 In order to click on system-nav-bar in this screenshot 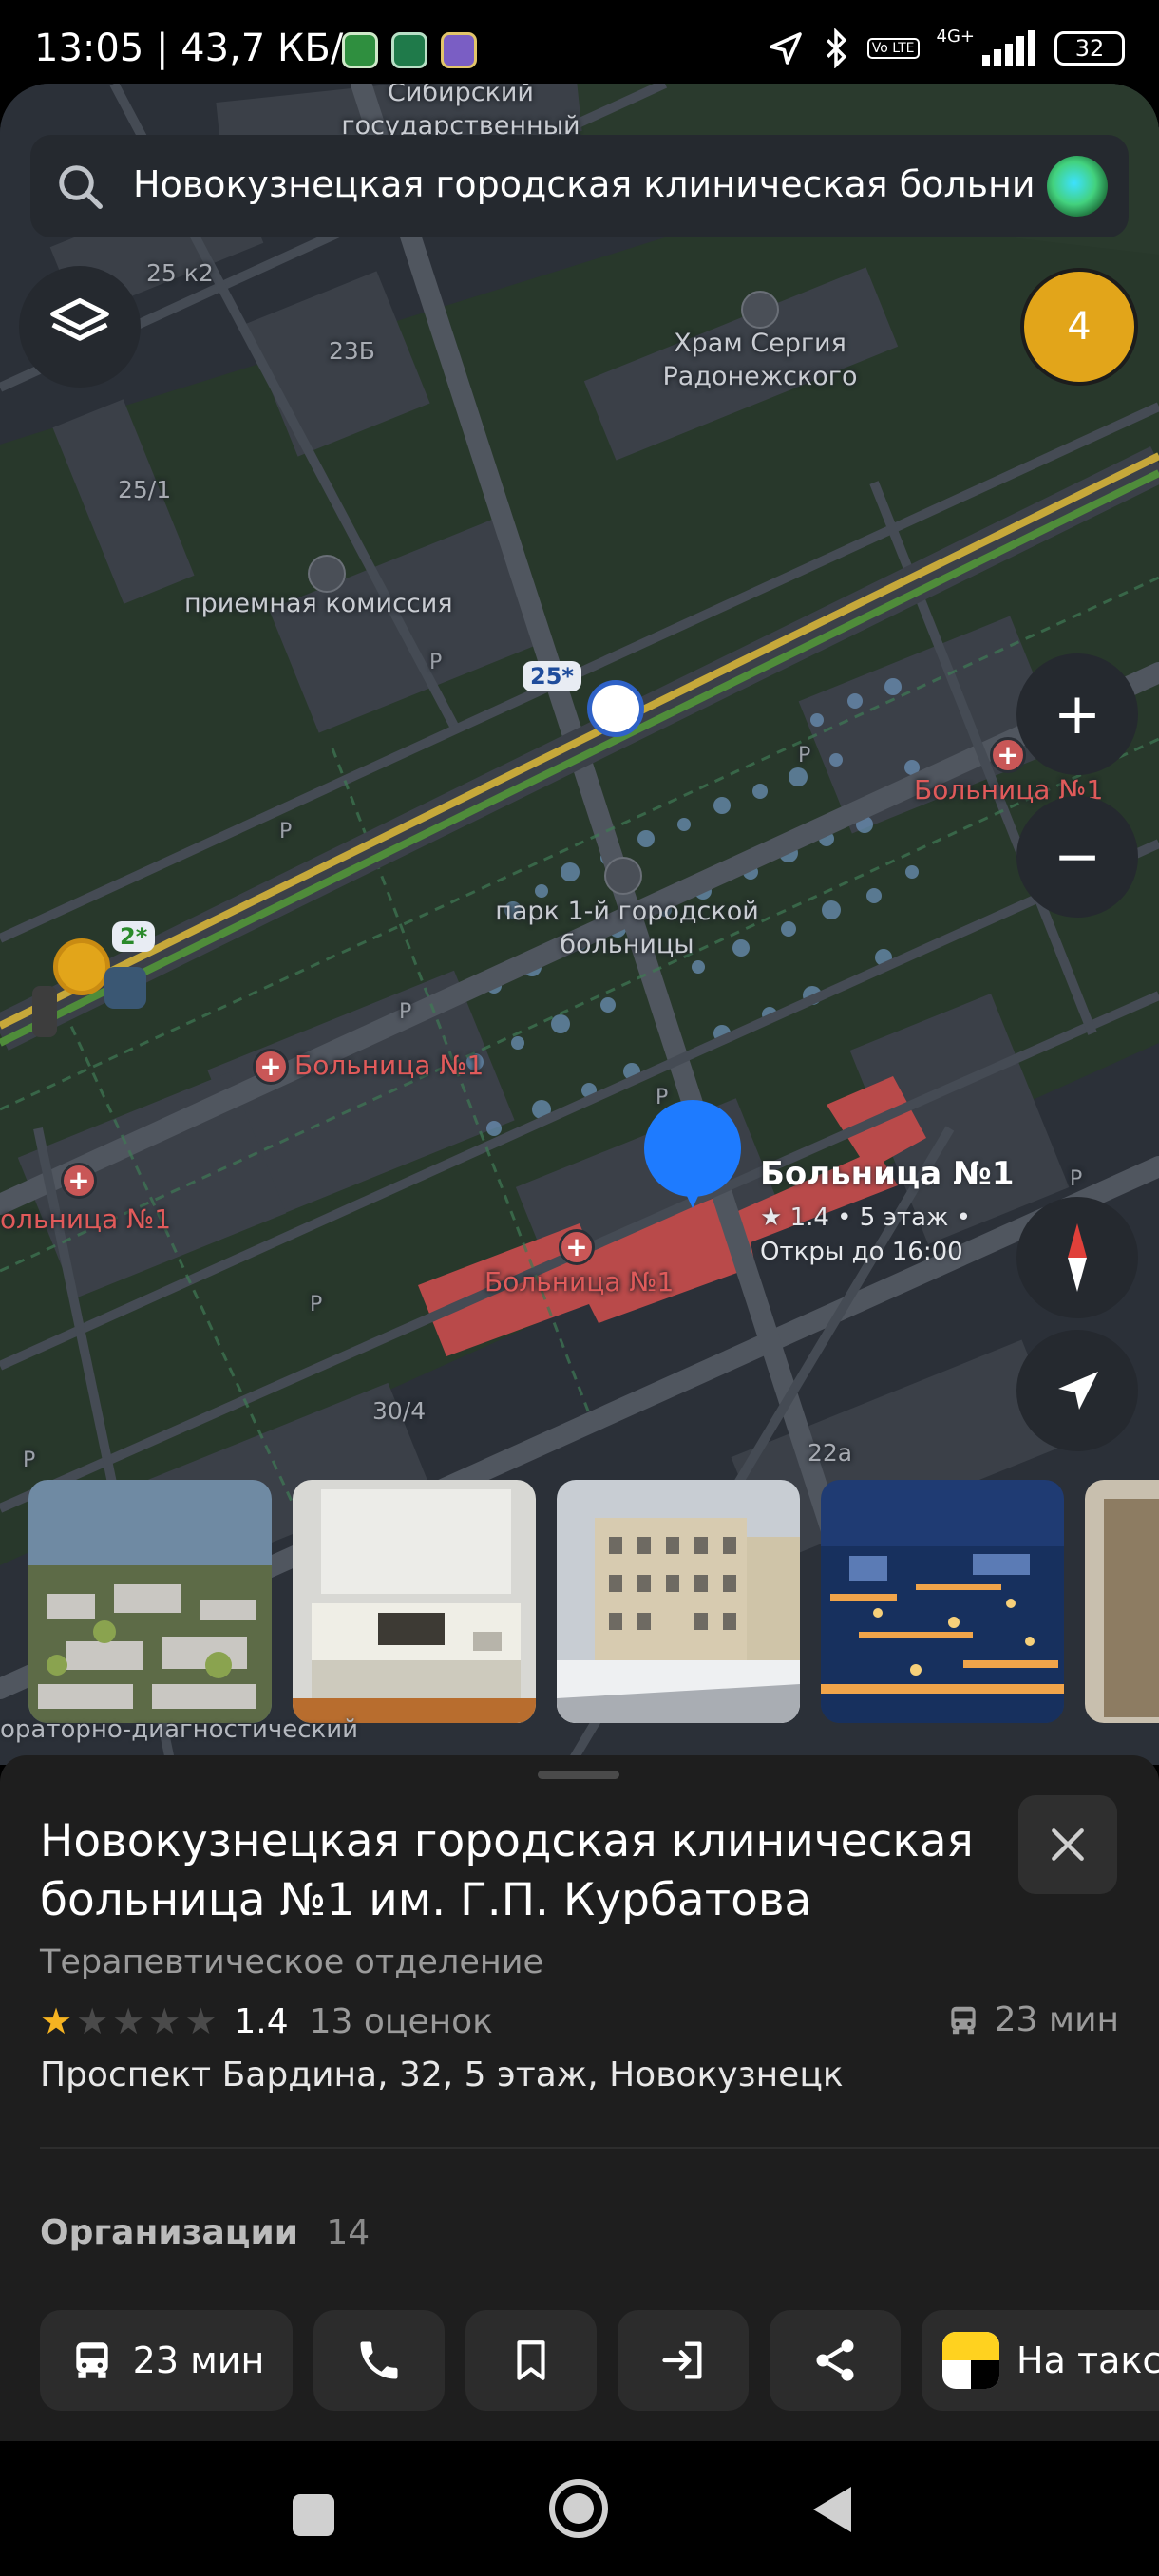, I will do `click(579, 2508)`.